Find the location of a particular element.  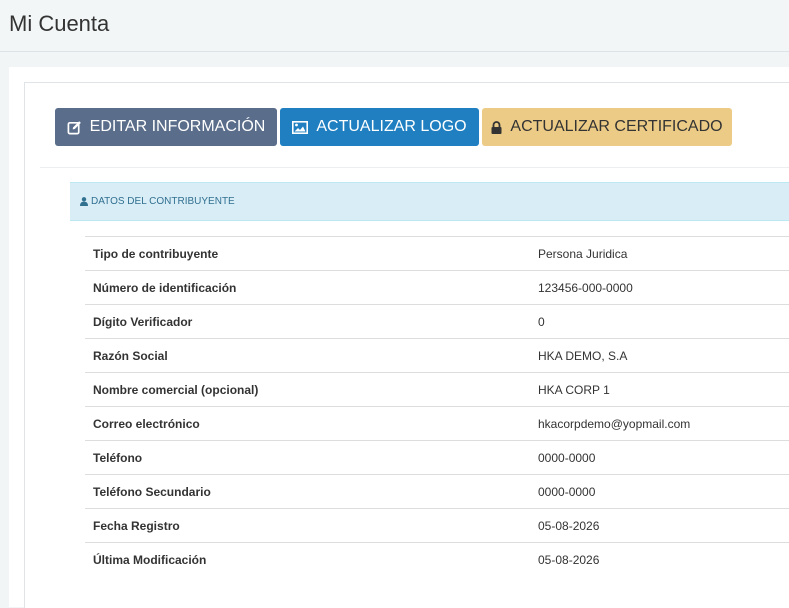

update-certificate-label: ACTUALIZAR CERTIFICADO is located at coordinates (616, 126).